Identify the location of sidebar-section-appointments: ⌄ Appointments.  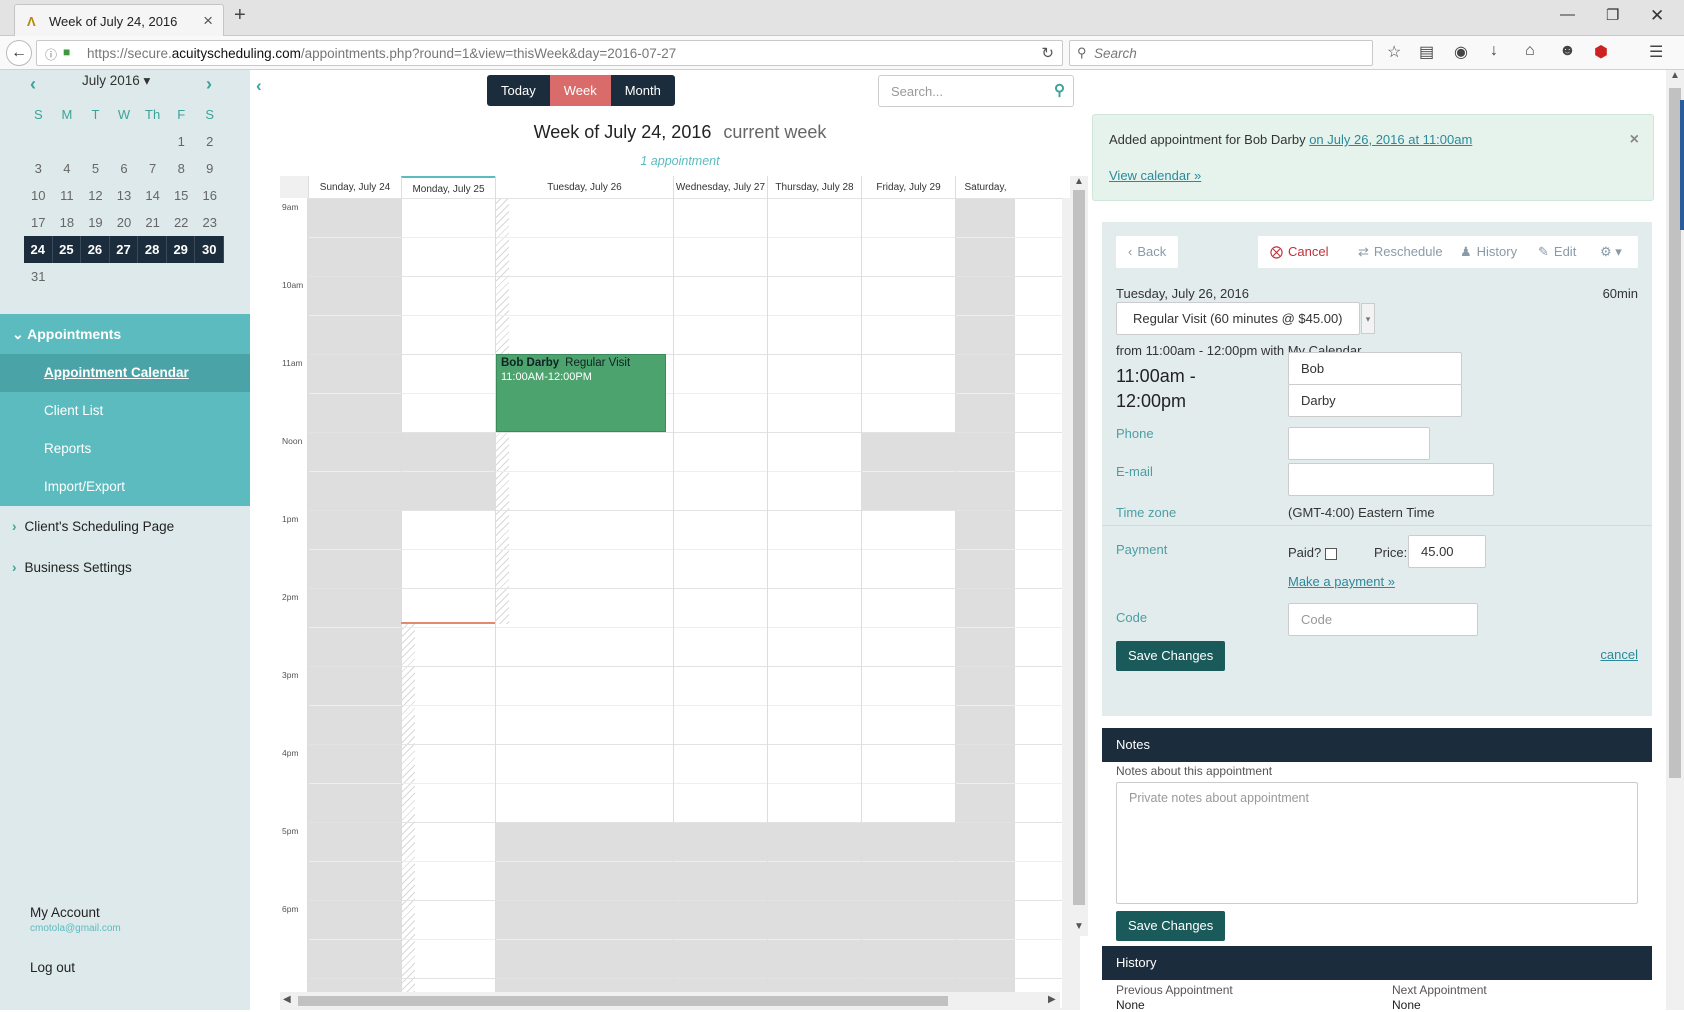
(125, 334).